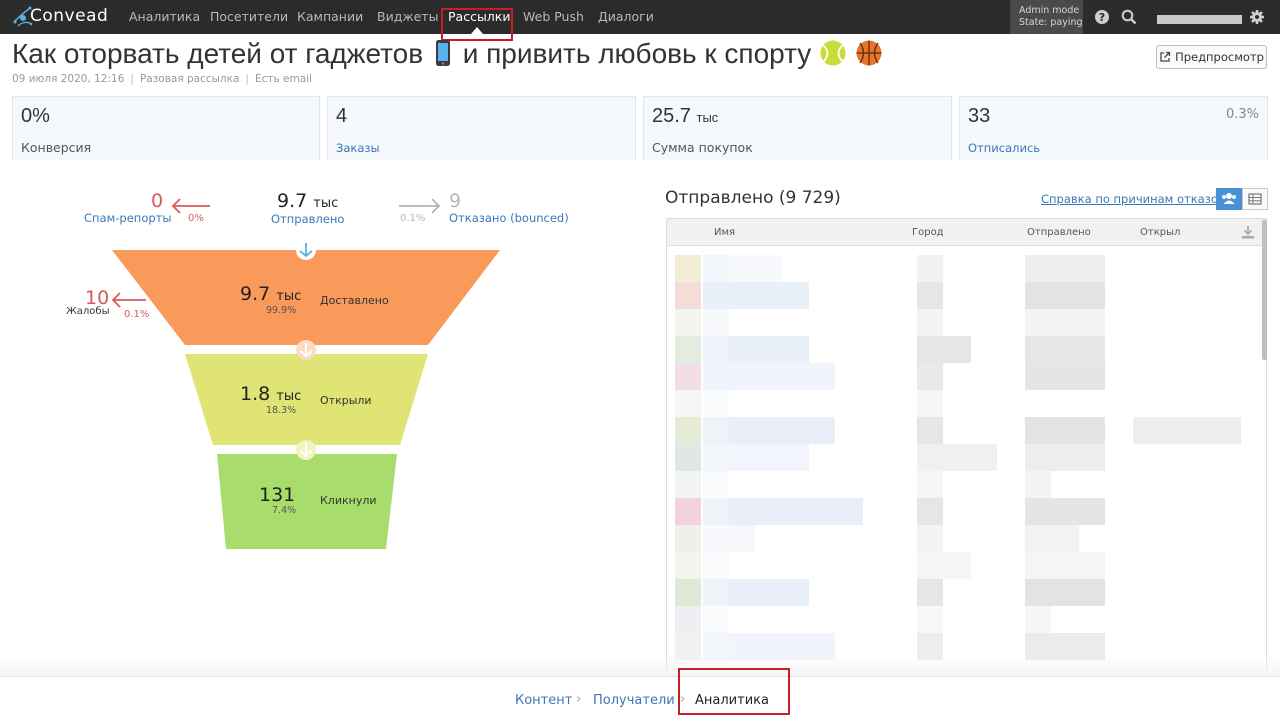  Describe the element at coordinates (634, 700) in the screenshot. I see `crumb-recipients: Получатели` at that location.